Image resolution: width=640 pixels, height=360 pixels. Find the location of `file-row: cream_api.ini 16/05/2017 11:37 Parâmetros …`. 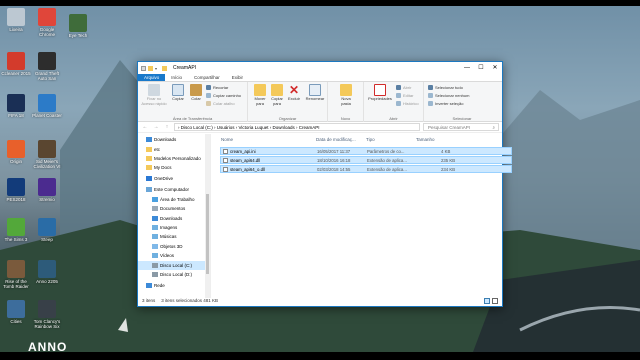

file-row: cream_api.ini 16/05/2017 11:37 Parâmetros … is located at coordinates (366, 151).